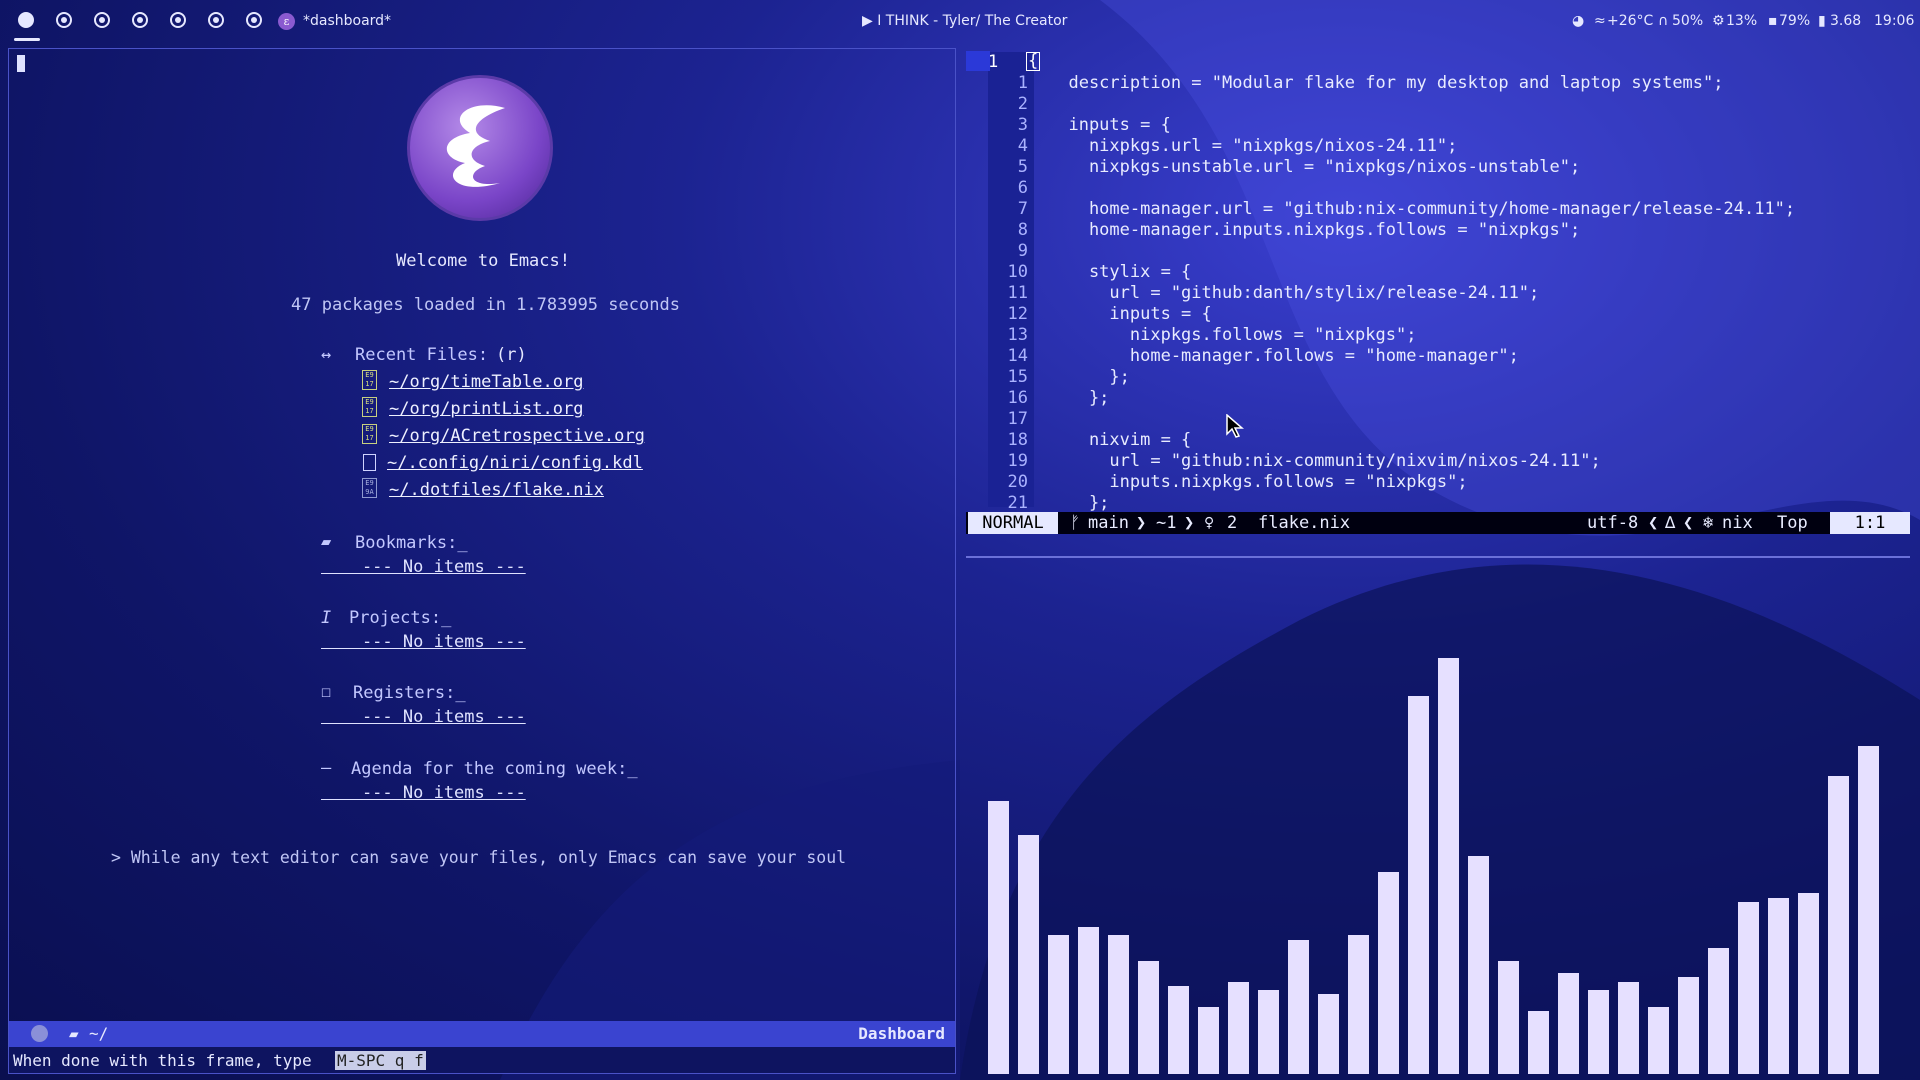 The image size is (1920, 1080). Describe the element at coordinates (1022, 167) in the screenshot. I see `line-number: 5` at that location.